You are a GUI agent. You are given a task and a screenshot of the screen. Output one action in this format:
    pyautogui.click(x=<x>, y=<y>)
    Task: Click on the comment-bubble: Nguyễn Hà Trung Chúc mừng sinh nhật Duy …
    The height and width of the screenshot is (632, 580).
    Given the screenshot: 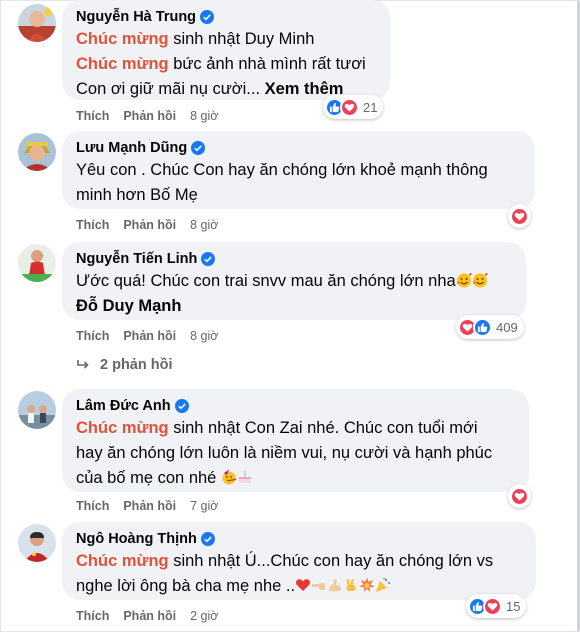 What is the action you would take?
    pyautogui.click(x=226, y=50)
    